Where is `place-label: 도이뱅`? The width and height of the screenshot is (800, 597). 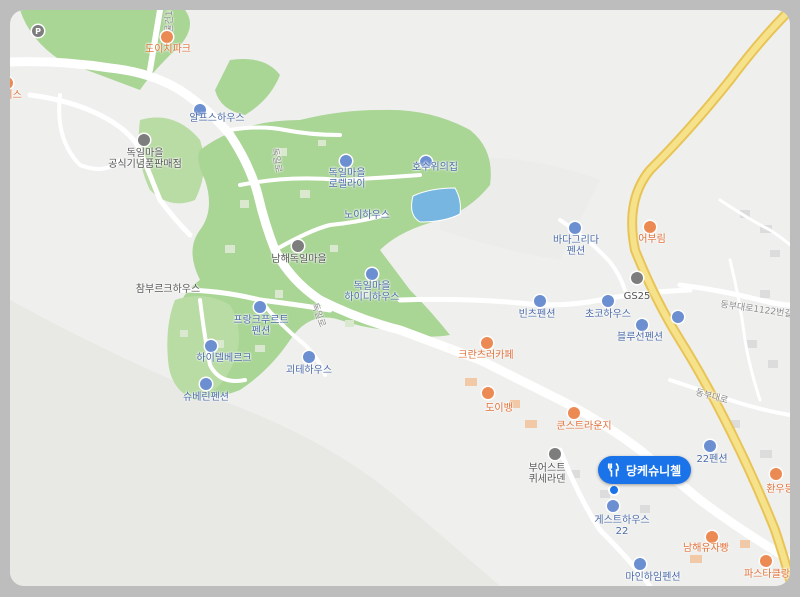
place-label: 도이뱅 is located at coordinates (499, 408).